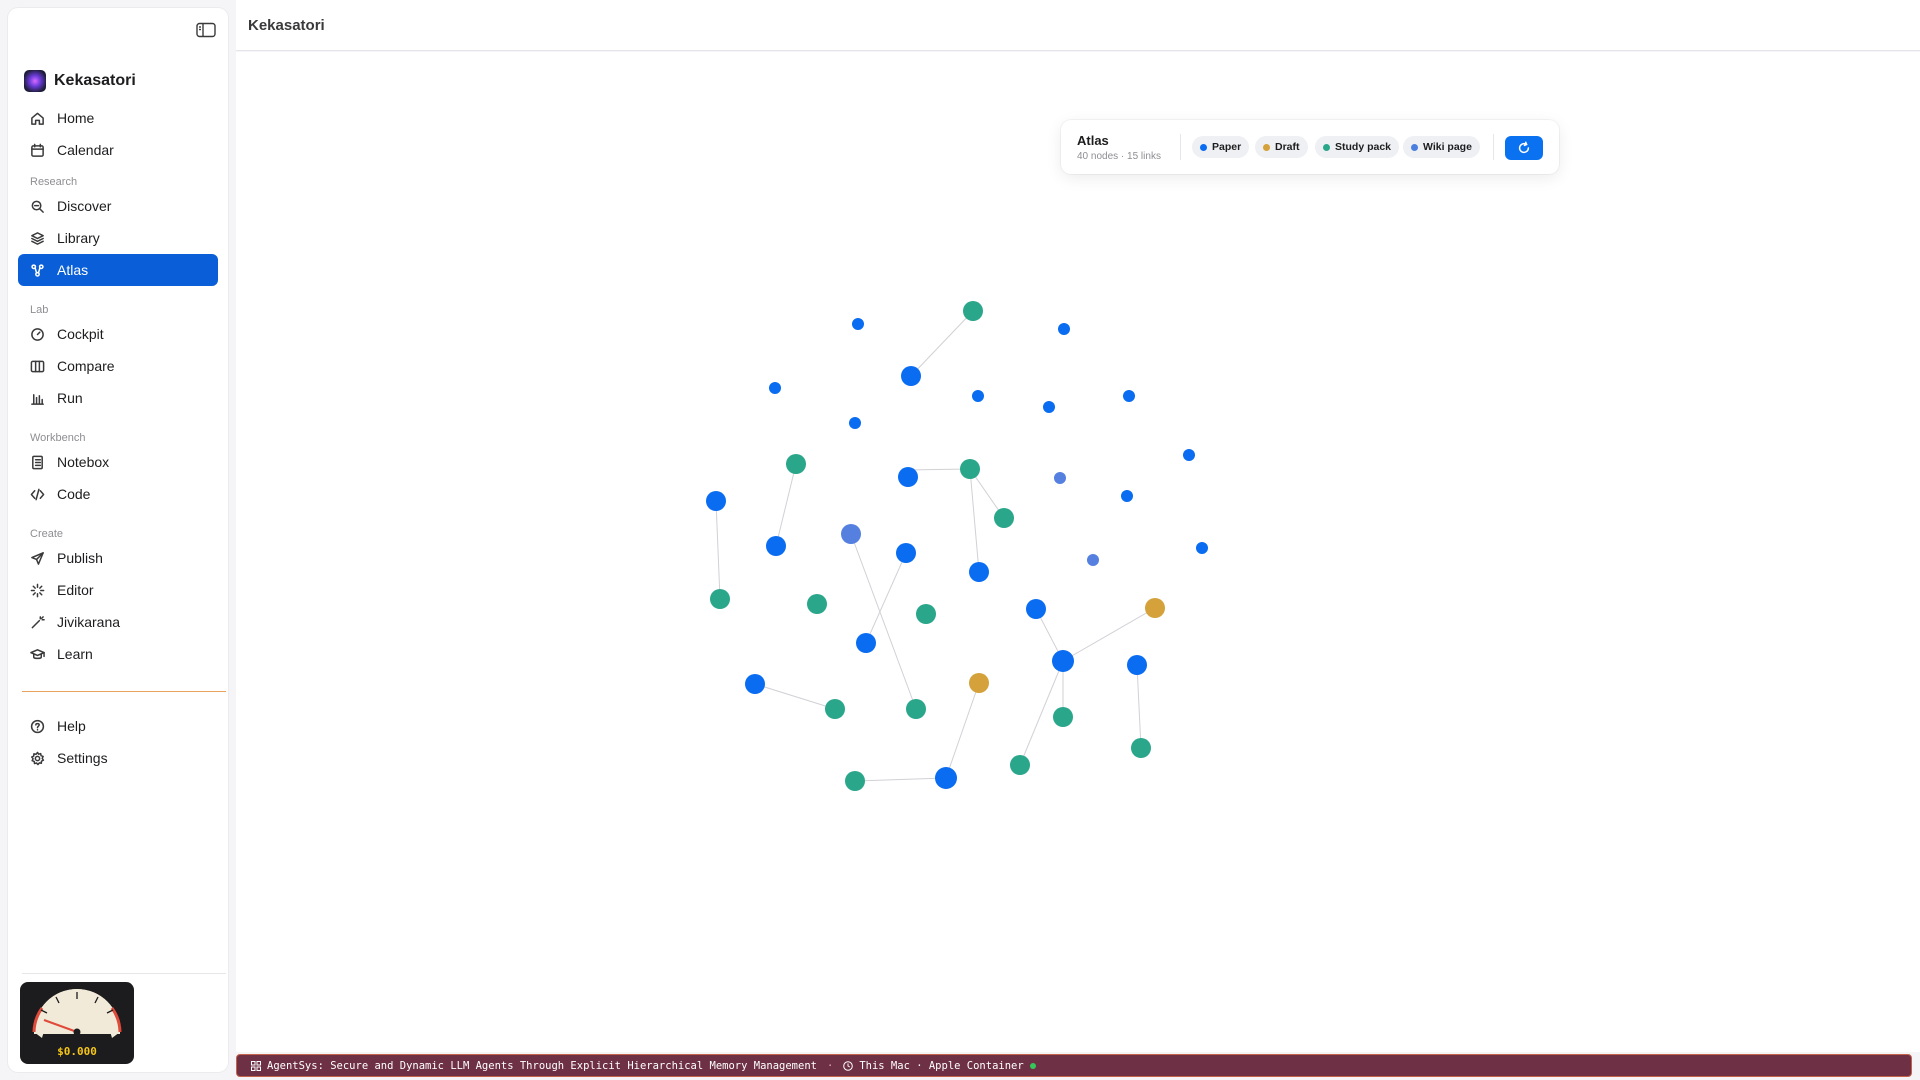 The width and height of the screenshot is (1920, 1080). I want to click on topbar: Kekasatori, so click(1078, 25).